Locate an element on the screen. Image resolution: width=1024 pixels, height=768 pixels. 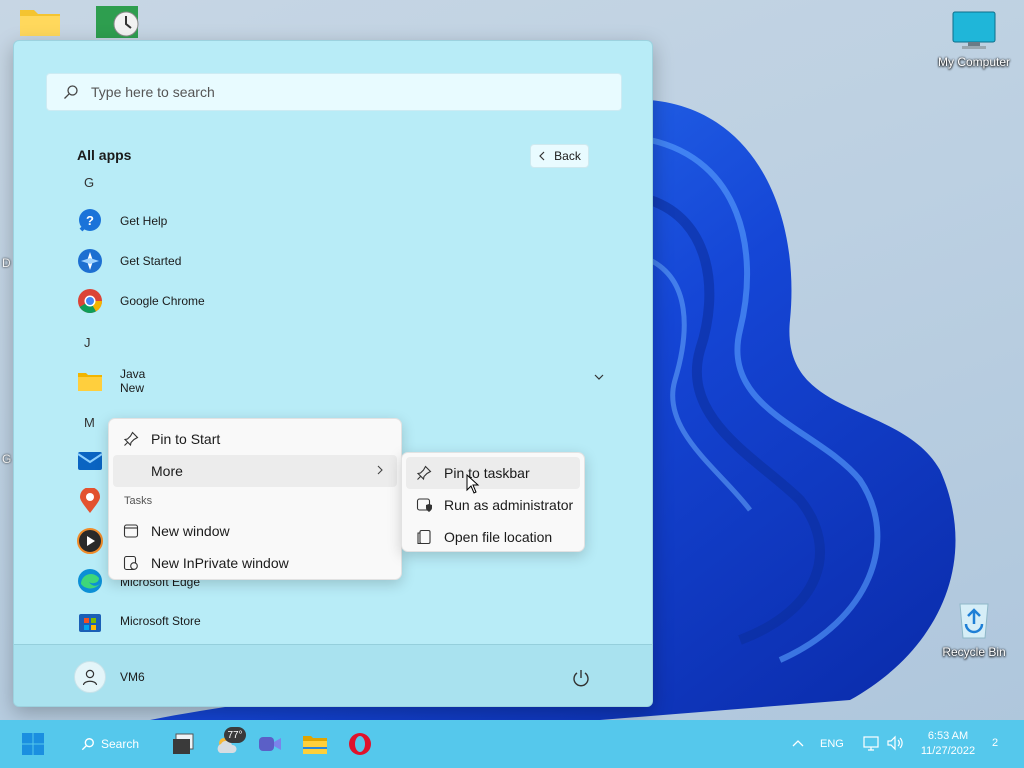
opera-button is located at coordinates (360, 744).